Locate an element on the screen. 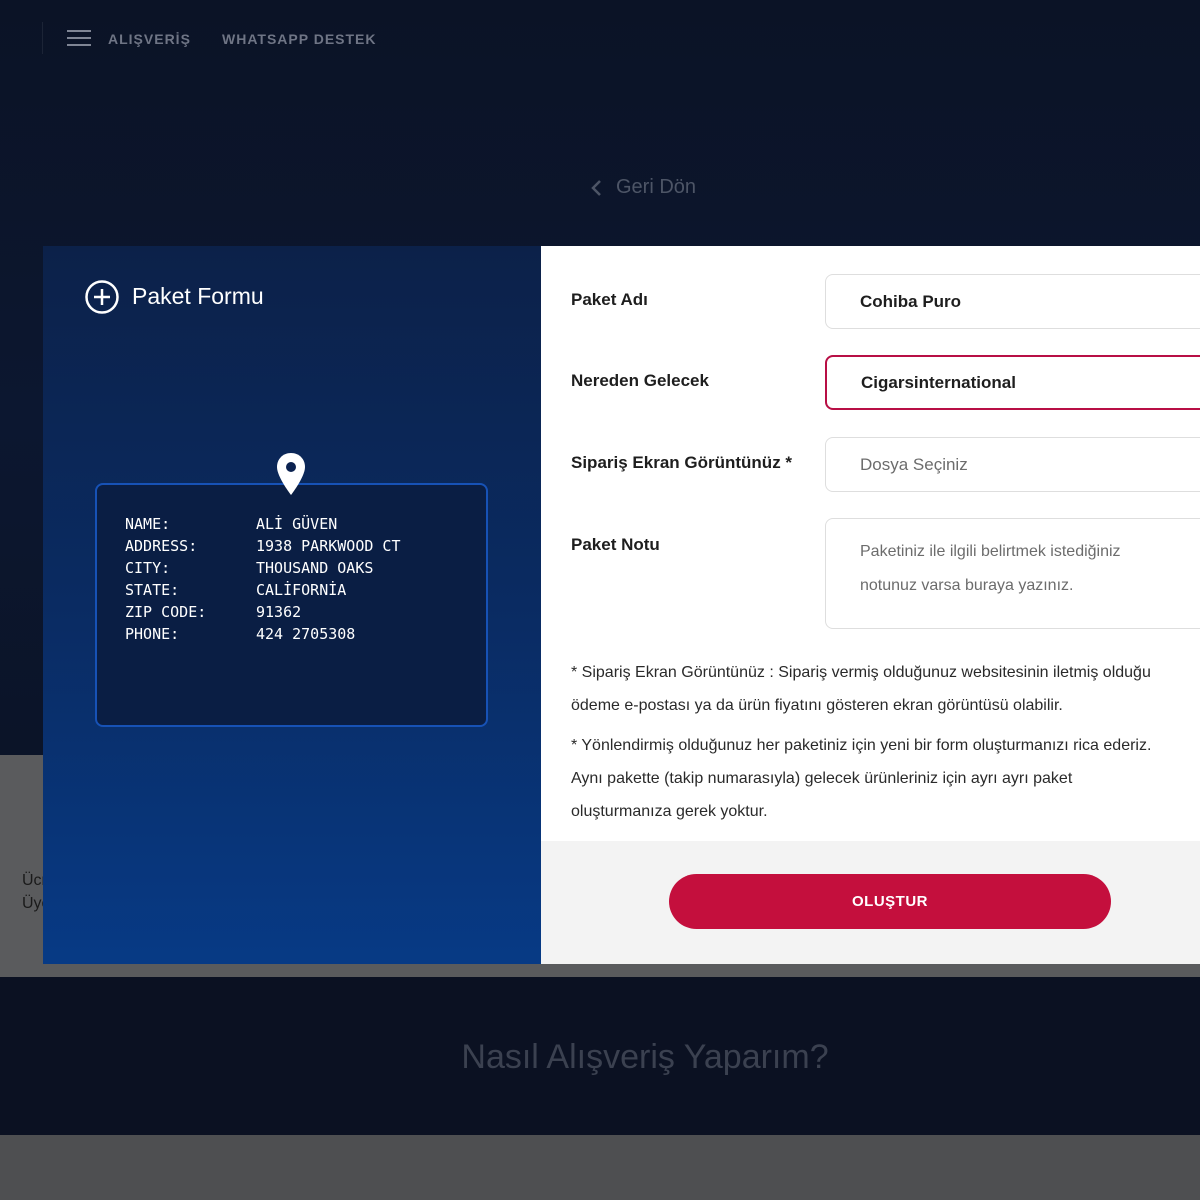  address-label: ADDRESS: is located at coordinates (161, 546).